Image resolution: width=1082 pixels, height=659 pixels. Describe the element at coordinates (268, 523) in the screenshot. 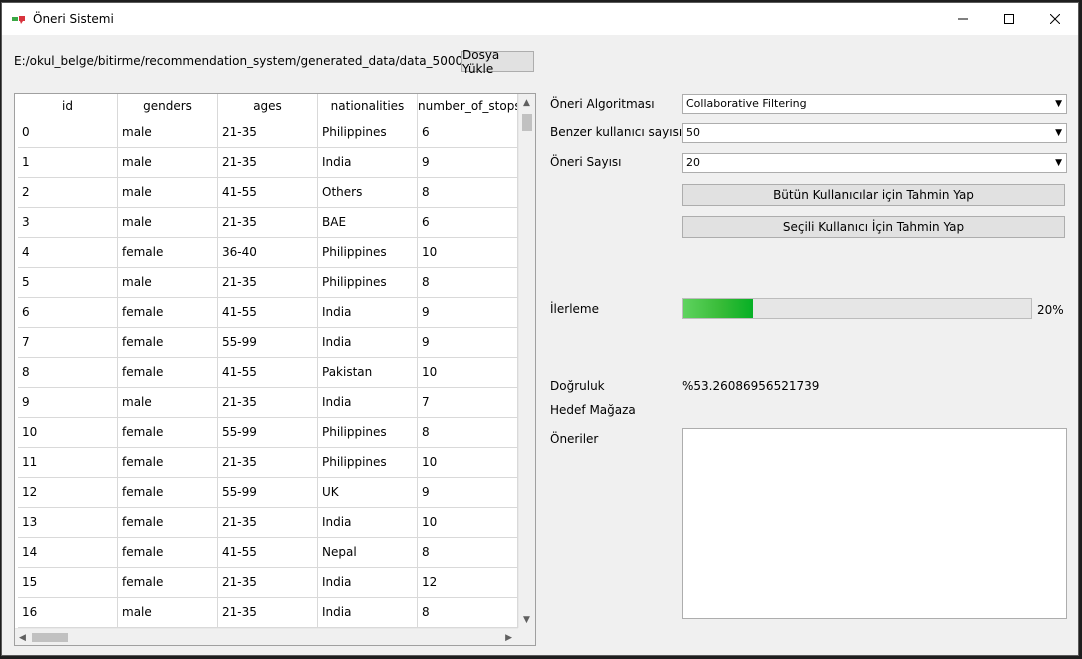

I see `table-row: 13 female 21-35 India 10` at that location.